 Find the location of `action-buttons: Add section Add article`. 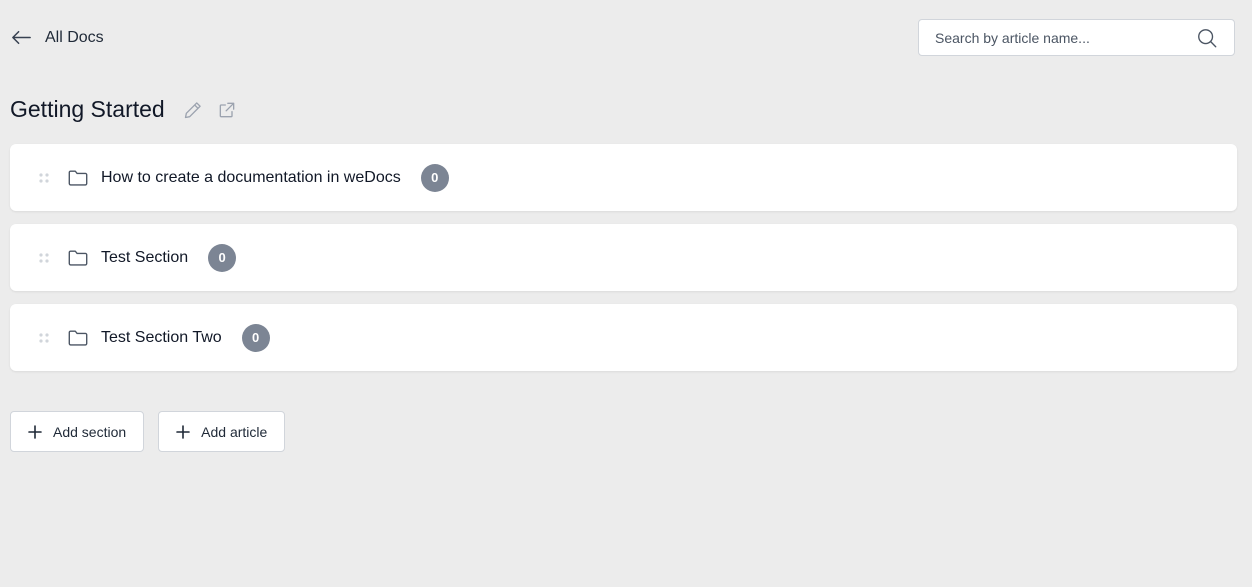

action-buttons: Add section Add article is located at coordinates (148, 431).